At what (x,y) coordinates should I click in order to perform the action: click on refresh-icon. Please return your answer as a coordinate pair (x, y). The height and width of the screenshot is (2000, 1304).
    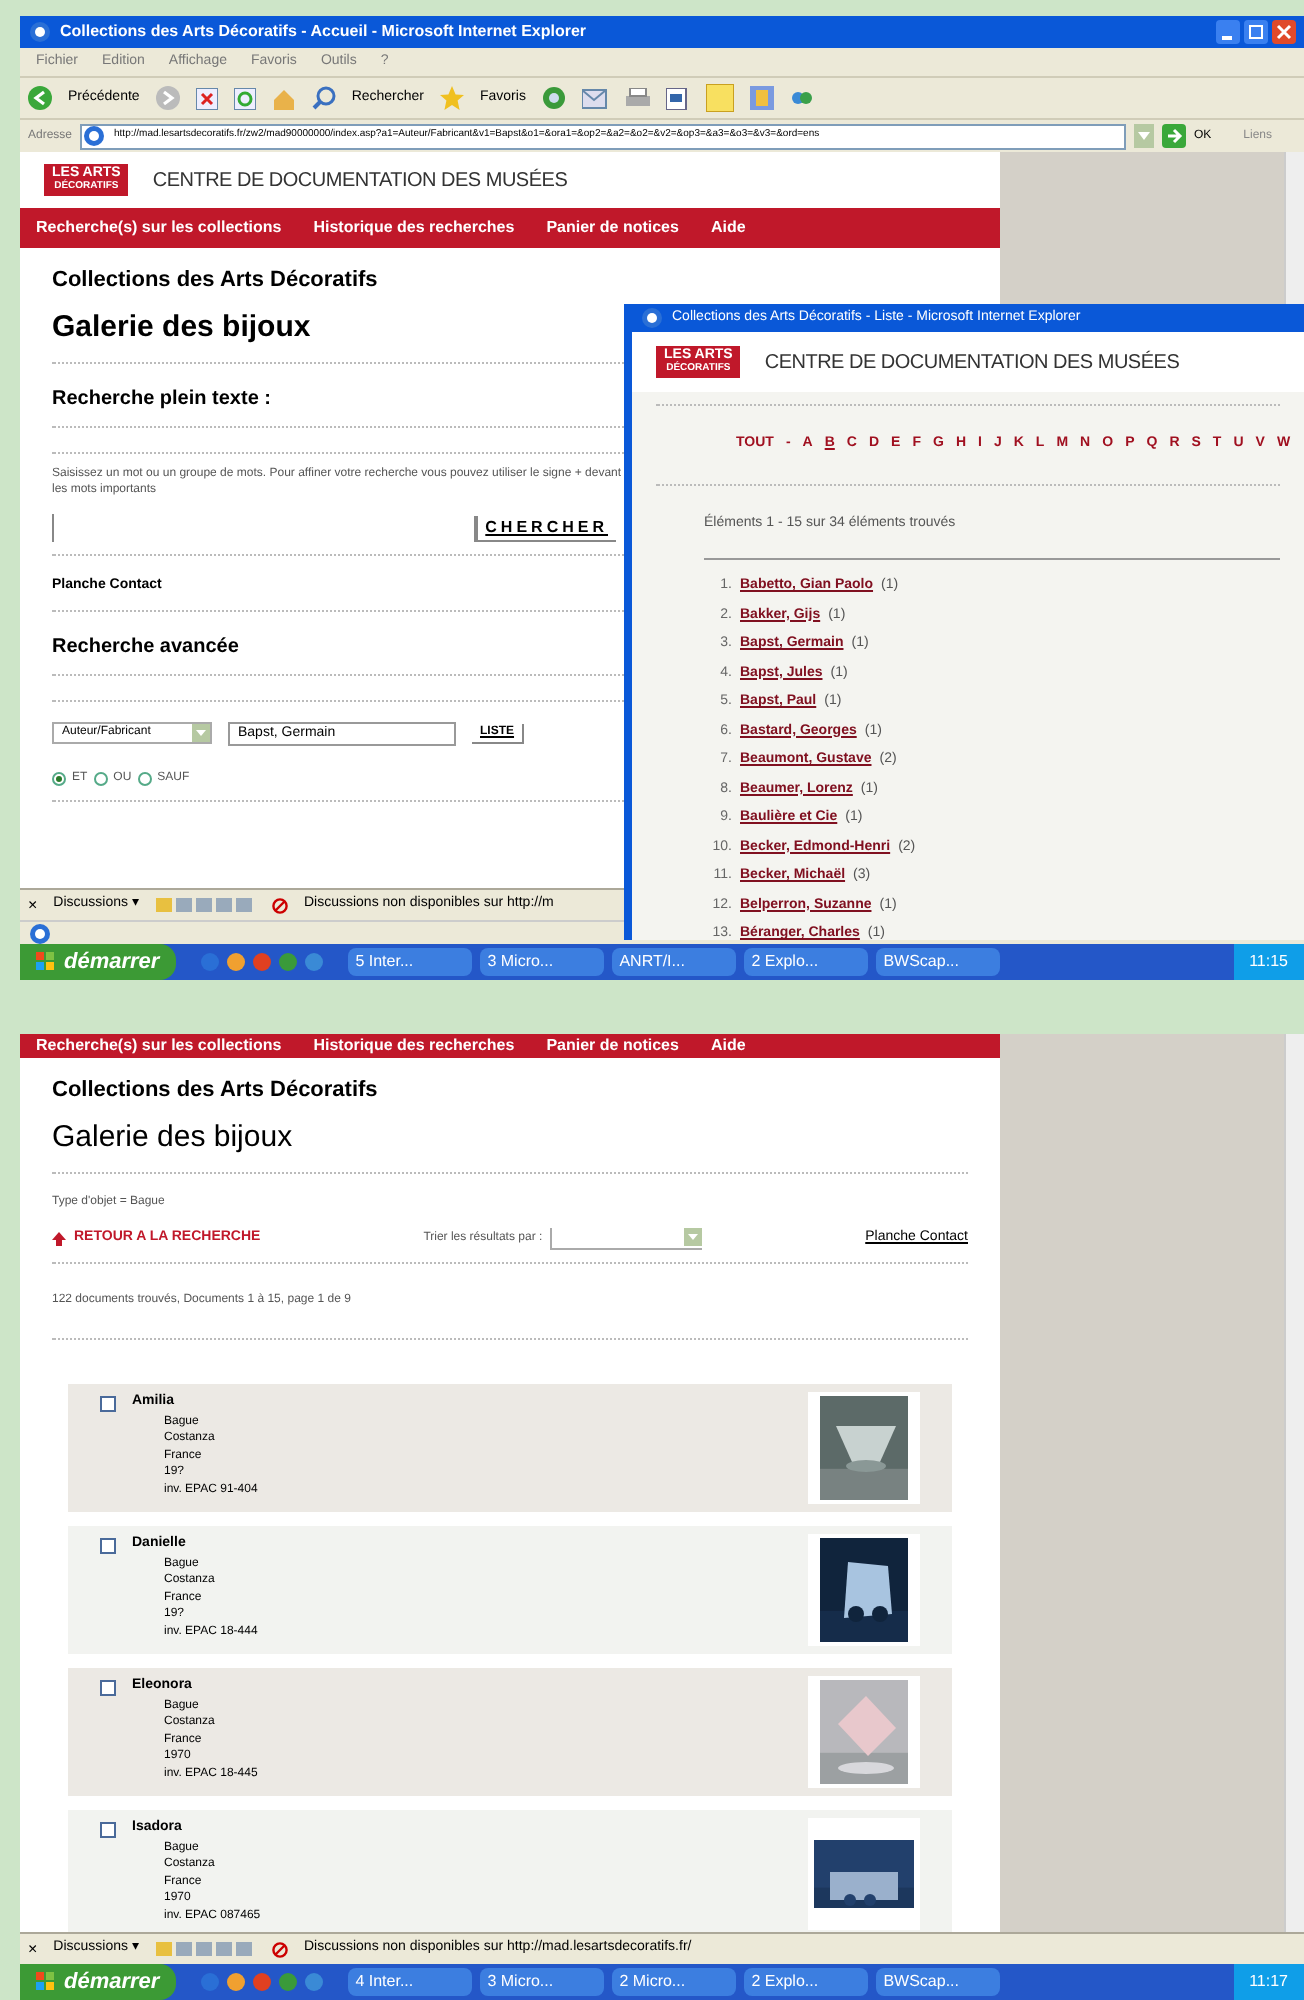
    Looking at the image, I should click on (244, 98).